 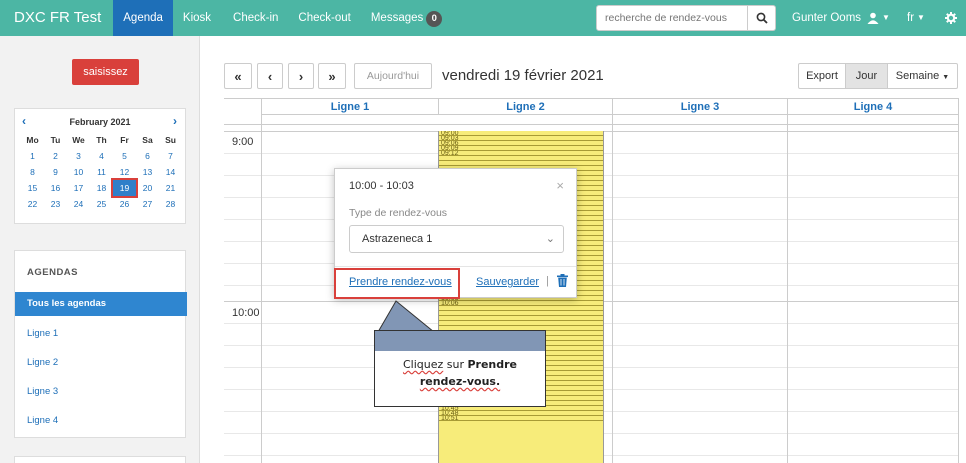 What do you see at coordinates (381, 186) in the screenshot?
I see `popover-time-range: 10:00 - 10:03` at bounding box center [381, 186].